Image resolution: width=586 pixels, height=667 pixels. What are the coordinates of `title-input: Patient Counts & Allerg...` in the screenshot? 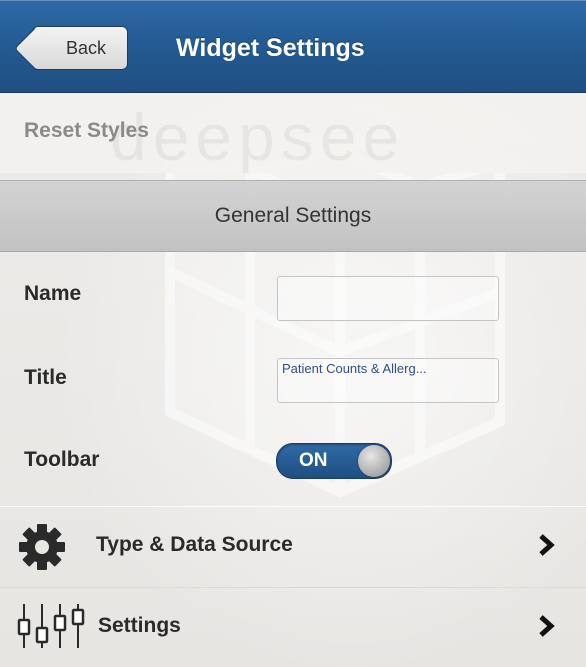 It's located at (388, 380).